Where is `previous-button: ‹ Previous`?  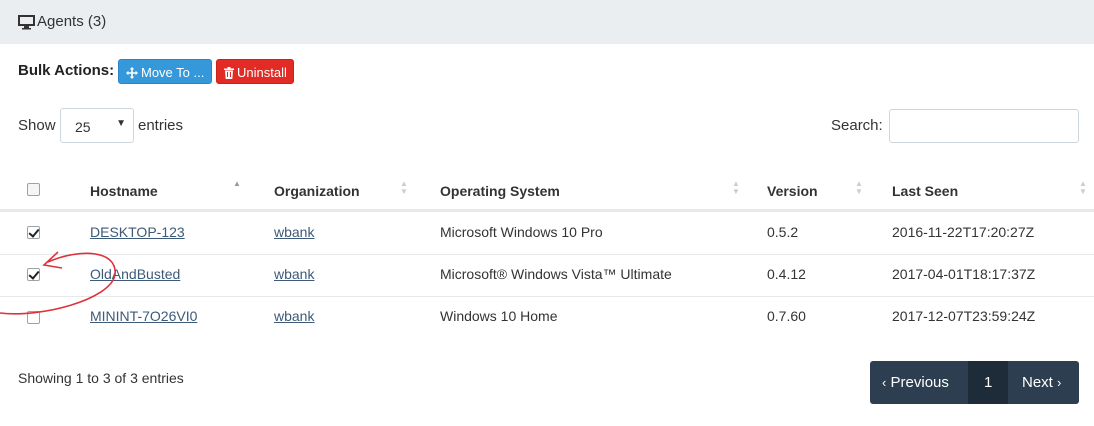
previous-button: ‹ Previous is located at coordinates (919, 382).